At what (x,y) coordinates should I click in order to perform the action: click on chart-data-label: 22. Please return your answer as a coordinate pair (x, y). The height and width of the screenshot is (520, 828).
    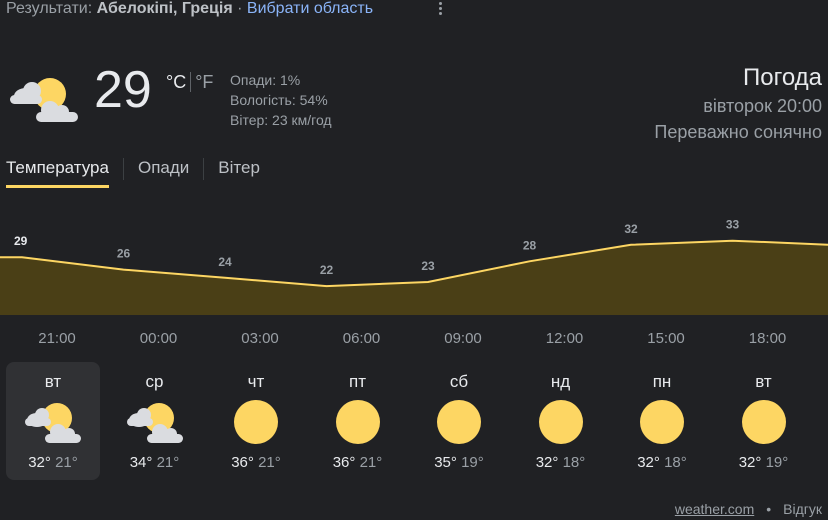
    Looking at the image, I should click on (327, 270).